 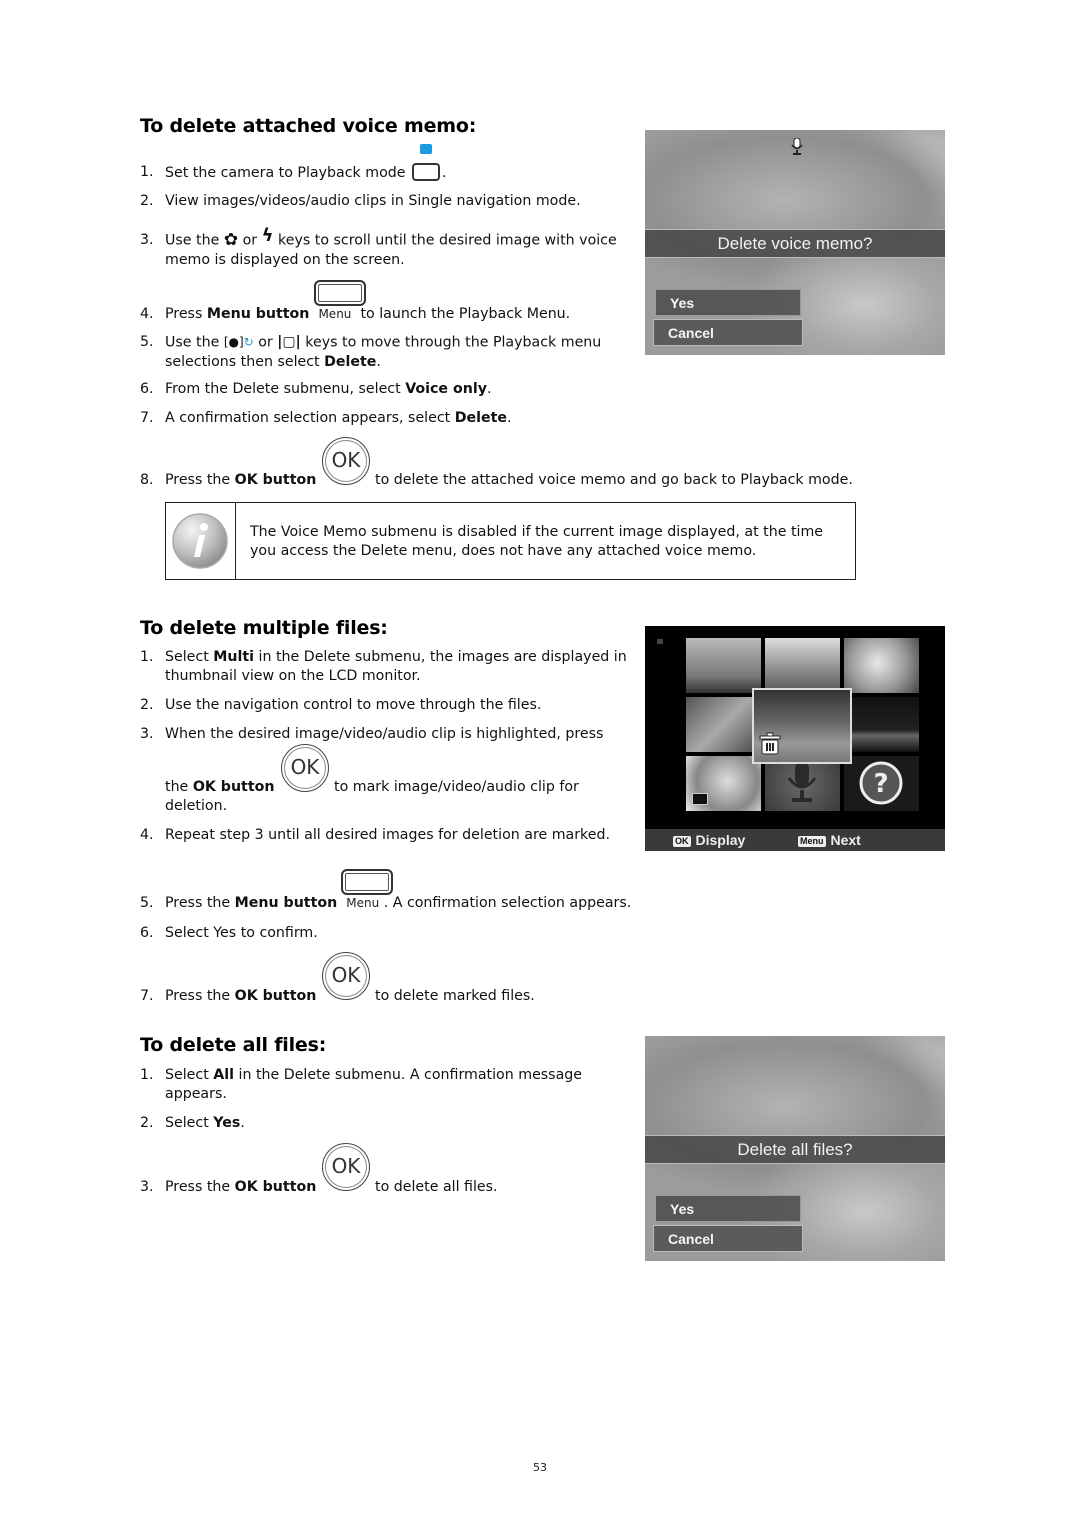 What do you see at coordinates (802, 726) in the screenshot?
I see `thumbnail-selected` at bounding box center [802, 726].